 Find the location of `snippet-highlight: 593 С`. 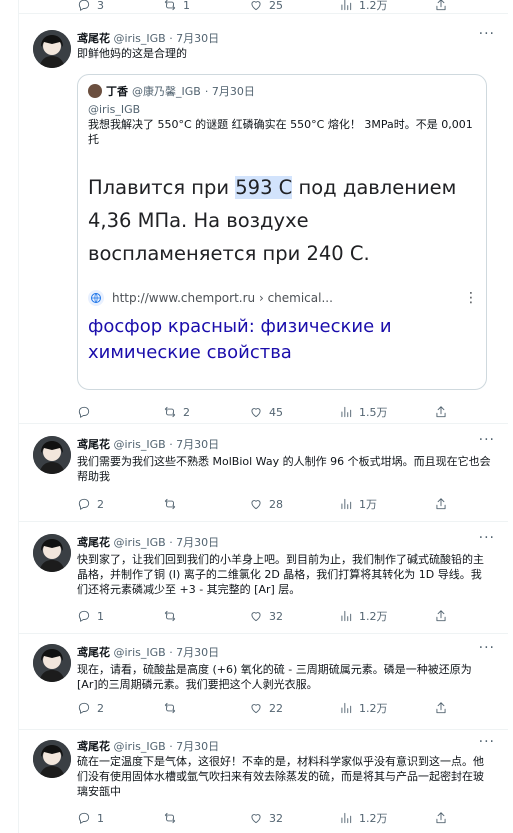

snippet-highlight: 593 С is located at coordinates (264, 187).